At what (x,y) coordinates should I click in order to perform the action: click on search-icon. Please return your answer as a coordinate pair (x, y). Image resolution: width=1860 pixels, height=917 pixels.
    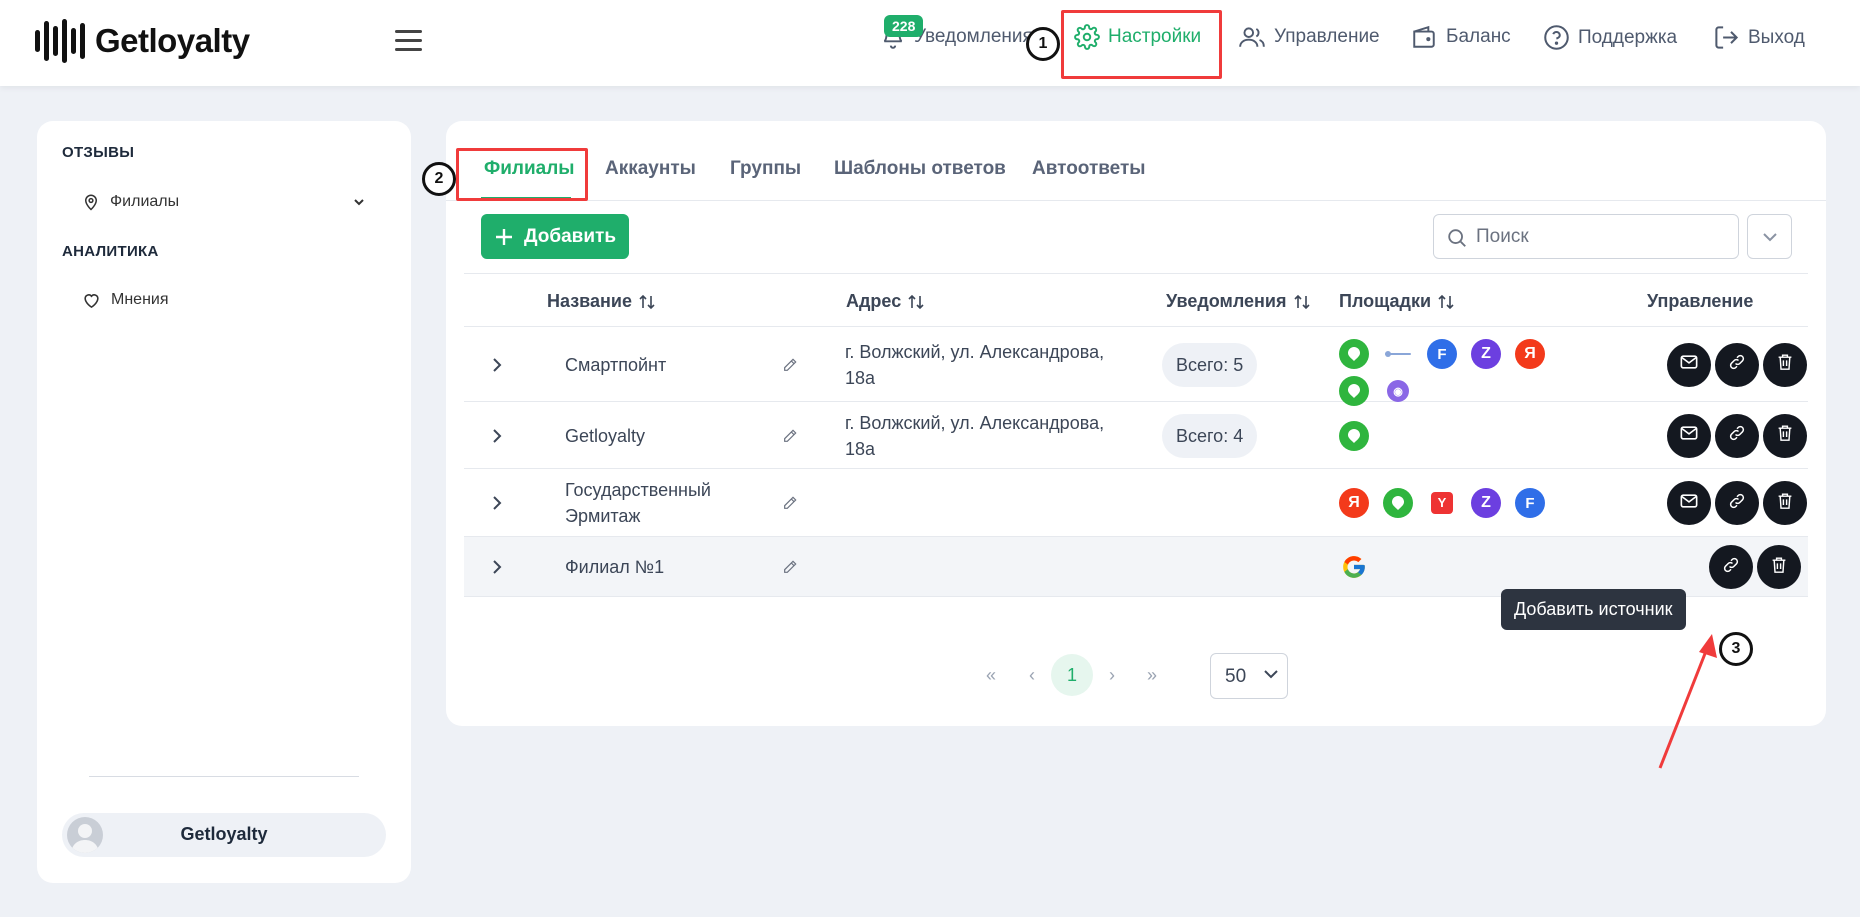
    Looking at the image, I should click on (1457, 238).